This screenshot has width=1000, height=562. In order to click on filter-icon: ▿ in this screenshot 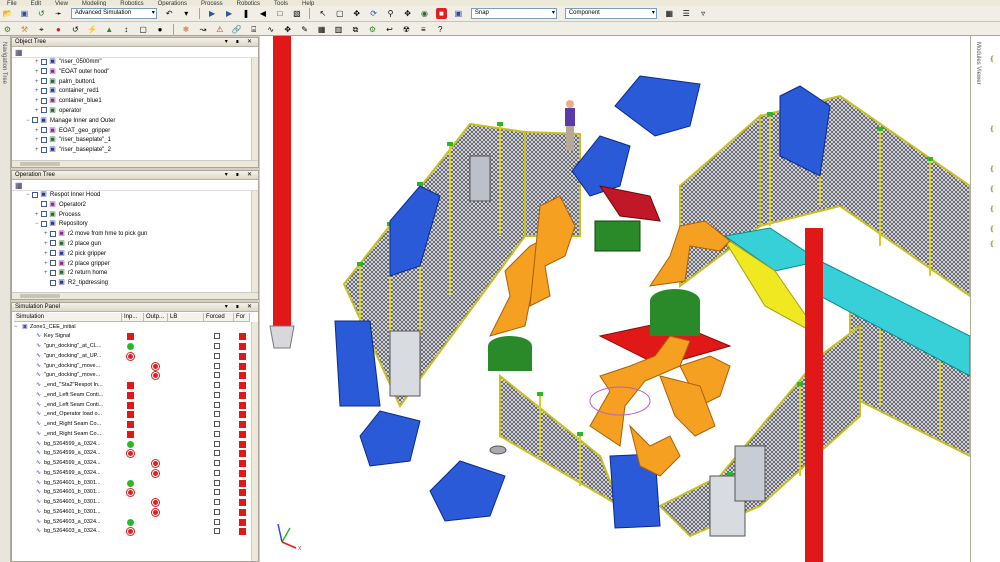, I will do `click(703, 13)`.